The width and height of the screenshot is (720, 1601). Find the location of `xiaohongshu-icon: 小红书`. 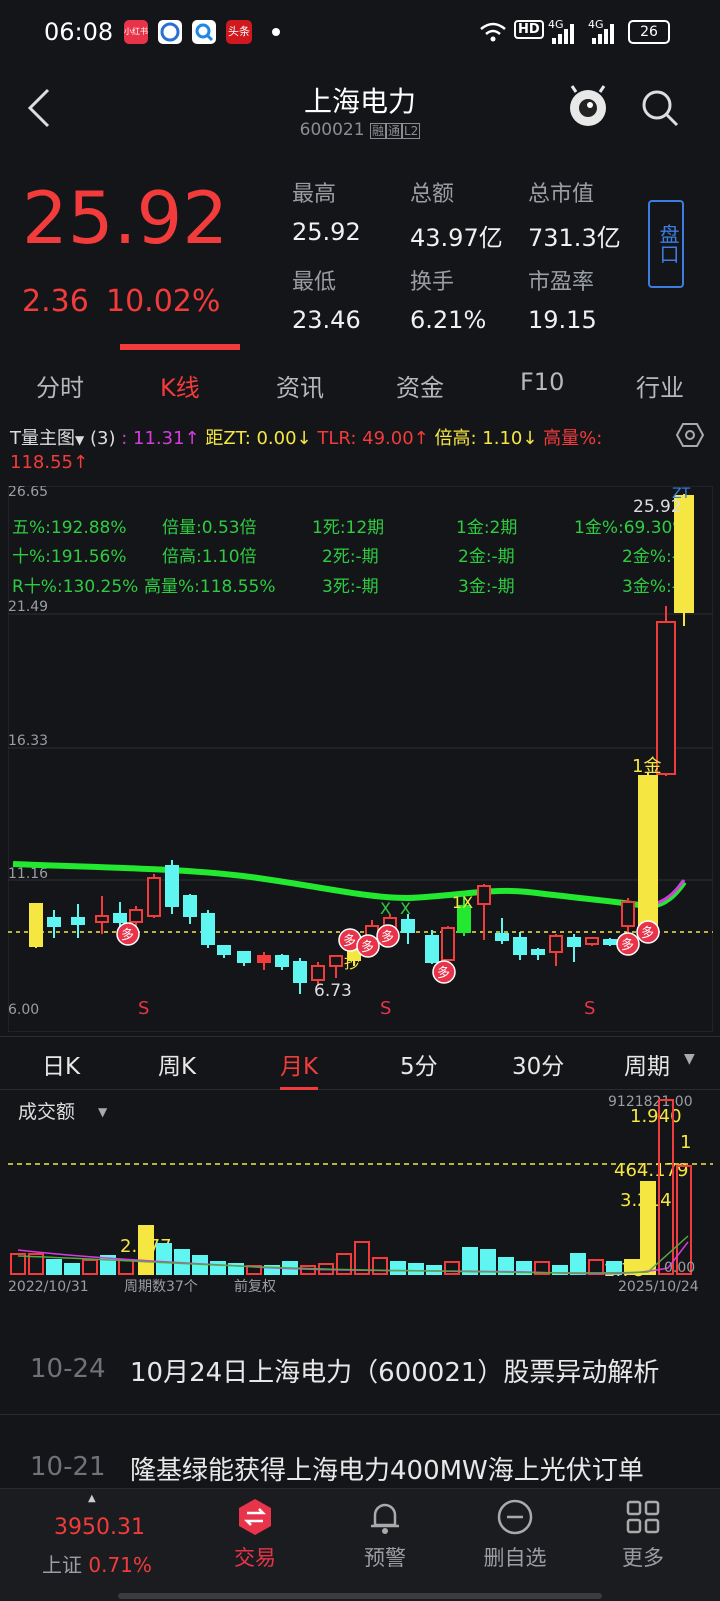

xiaohongshu-icon: 小红书 is located at coordinates (136, 32).